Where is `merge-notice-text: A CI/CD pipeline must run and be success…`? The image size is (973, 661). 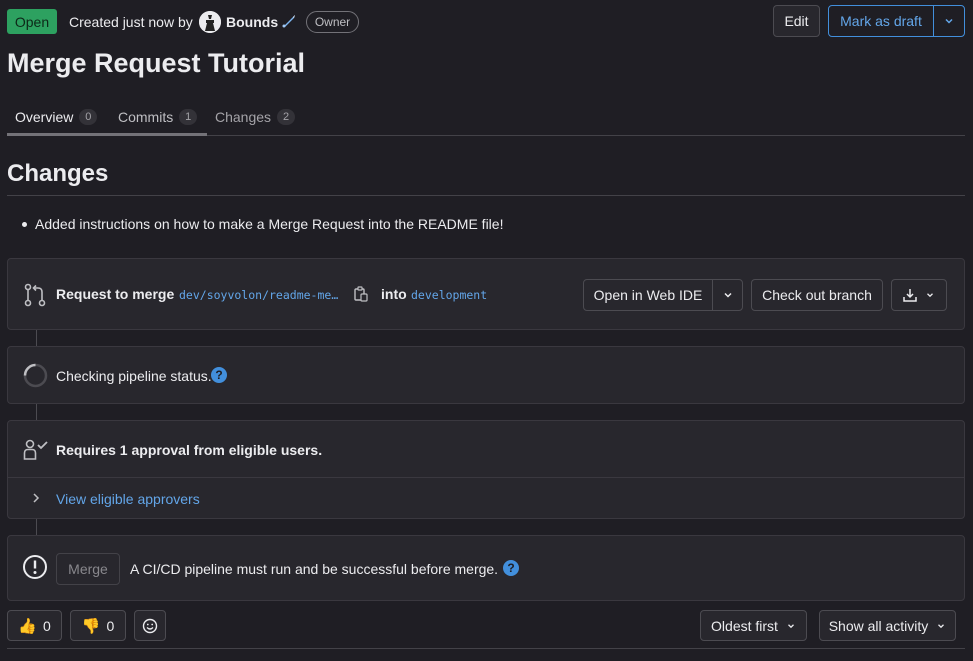
merge-notice-text: A CI/CD pipeline must run and be success… is located at coordinates (314, 569).